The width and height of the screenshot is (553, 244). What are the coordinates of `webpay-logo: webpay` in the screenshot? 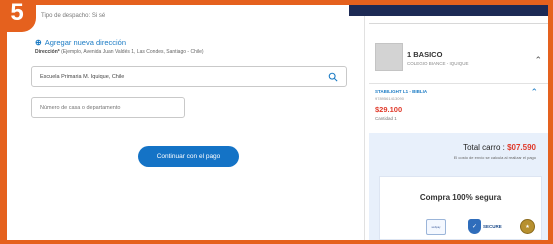 It's located at (436, 227).